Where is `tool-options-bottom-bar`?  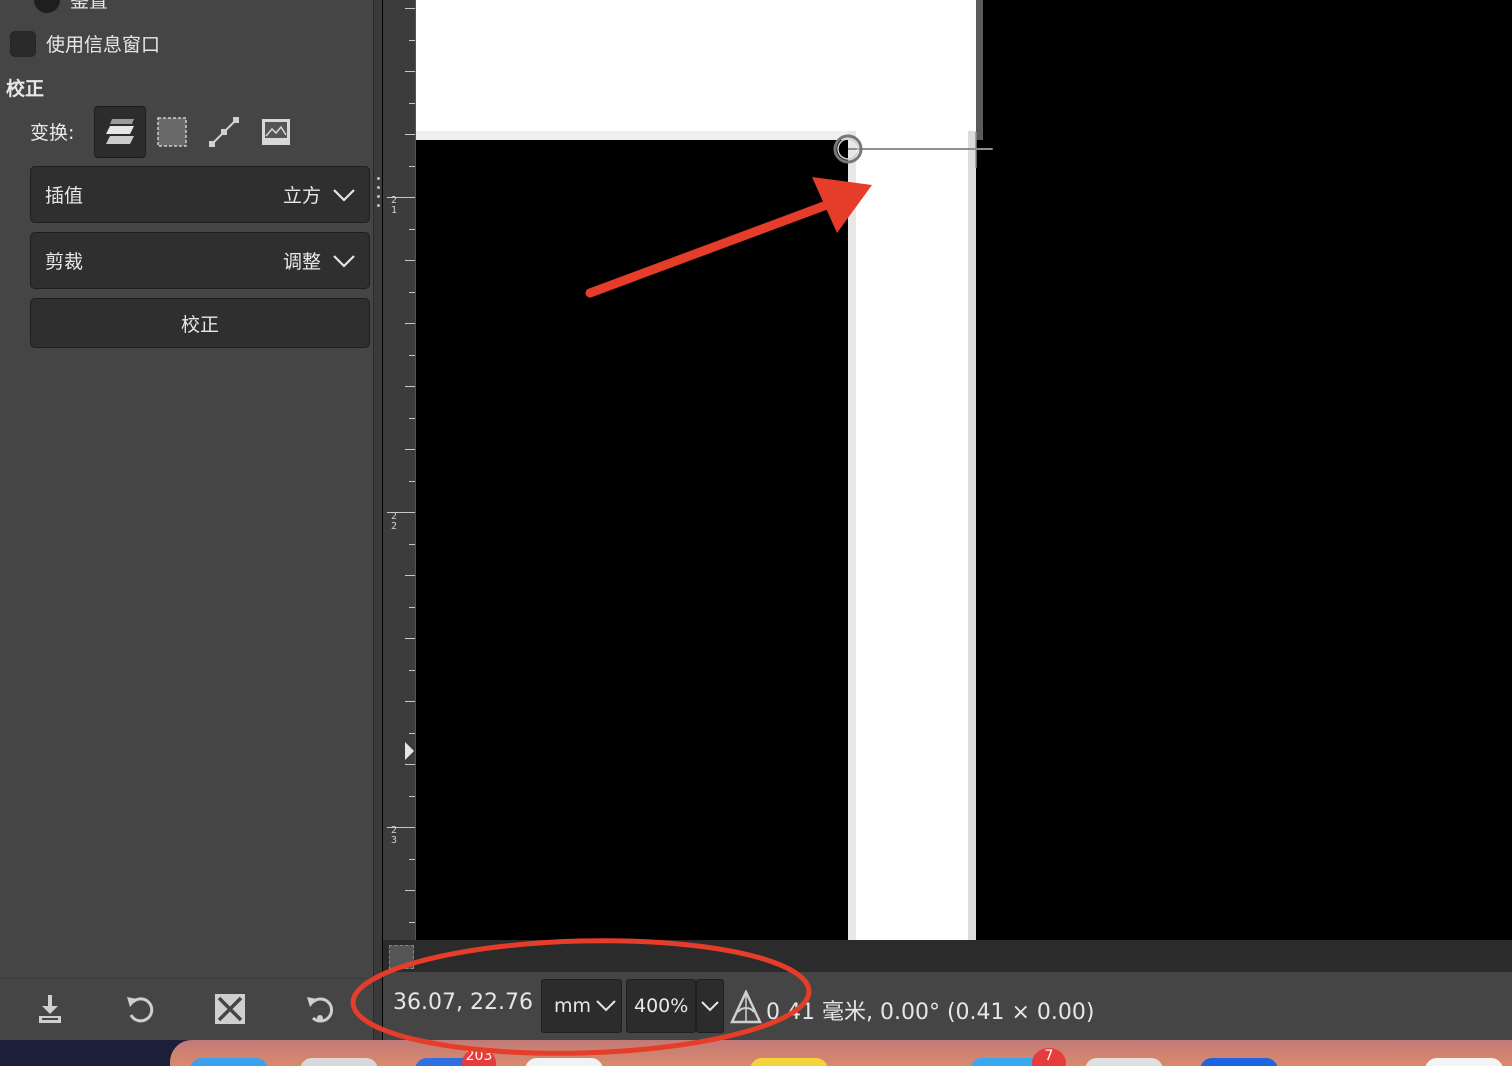
tool-options-bottom-bar is located at coordinates (186, 1009).